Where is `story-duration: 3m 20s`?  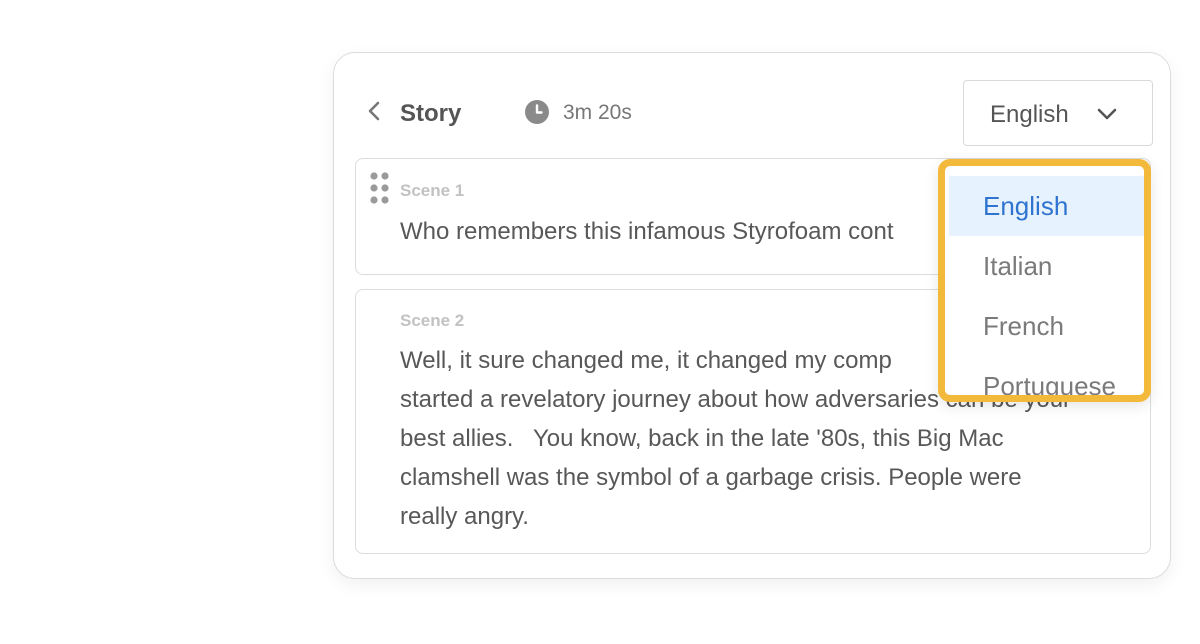 story-duration: 3m 20s is located at coordinates (597, 112).